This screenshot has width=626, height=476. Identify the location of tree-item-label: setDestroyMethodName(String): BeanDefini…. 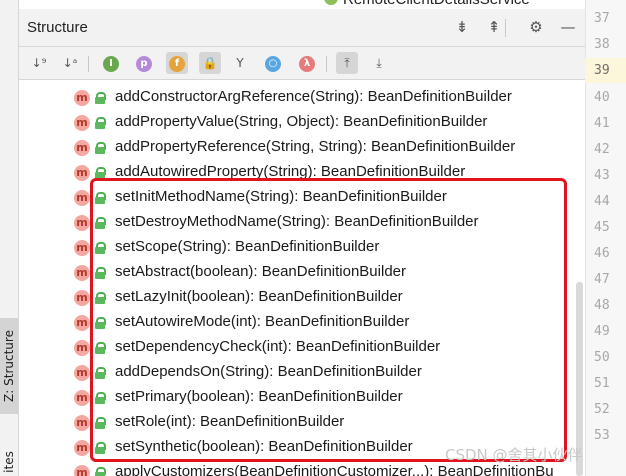
(297, 221).